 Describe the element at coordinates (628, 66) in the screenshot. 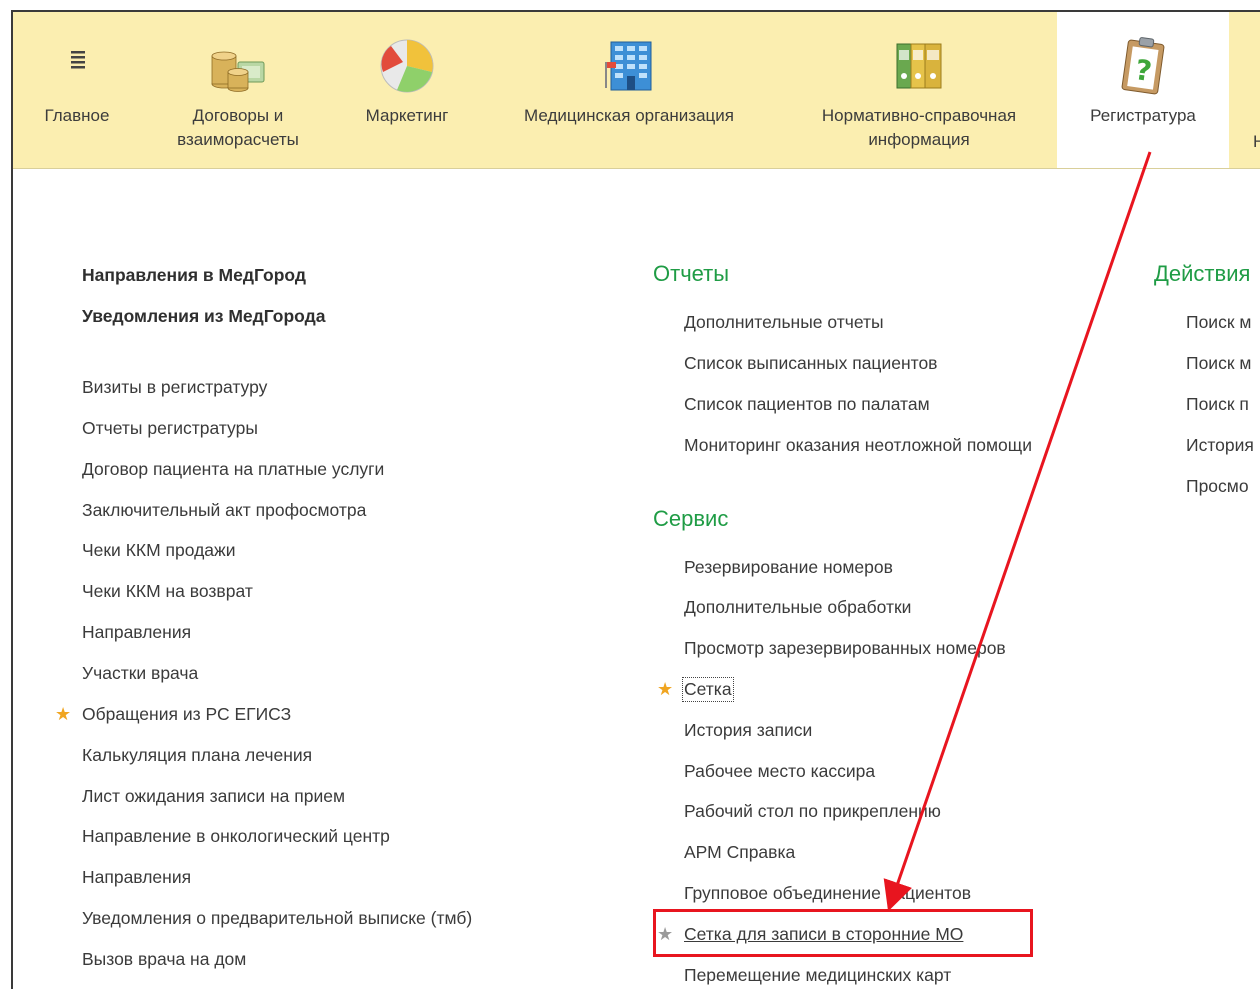

I see `building-icon` at that location.